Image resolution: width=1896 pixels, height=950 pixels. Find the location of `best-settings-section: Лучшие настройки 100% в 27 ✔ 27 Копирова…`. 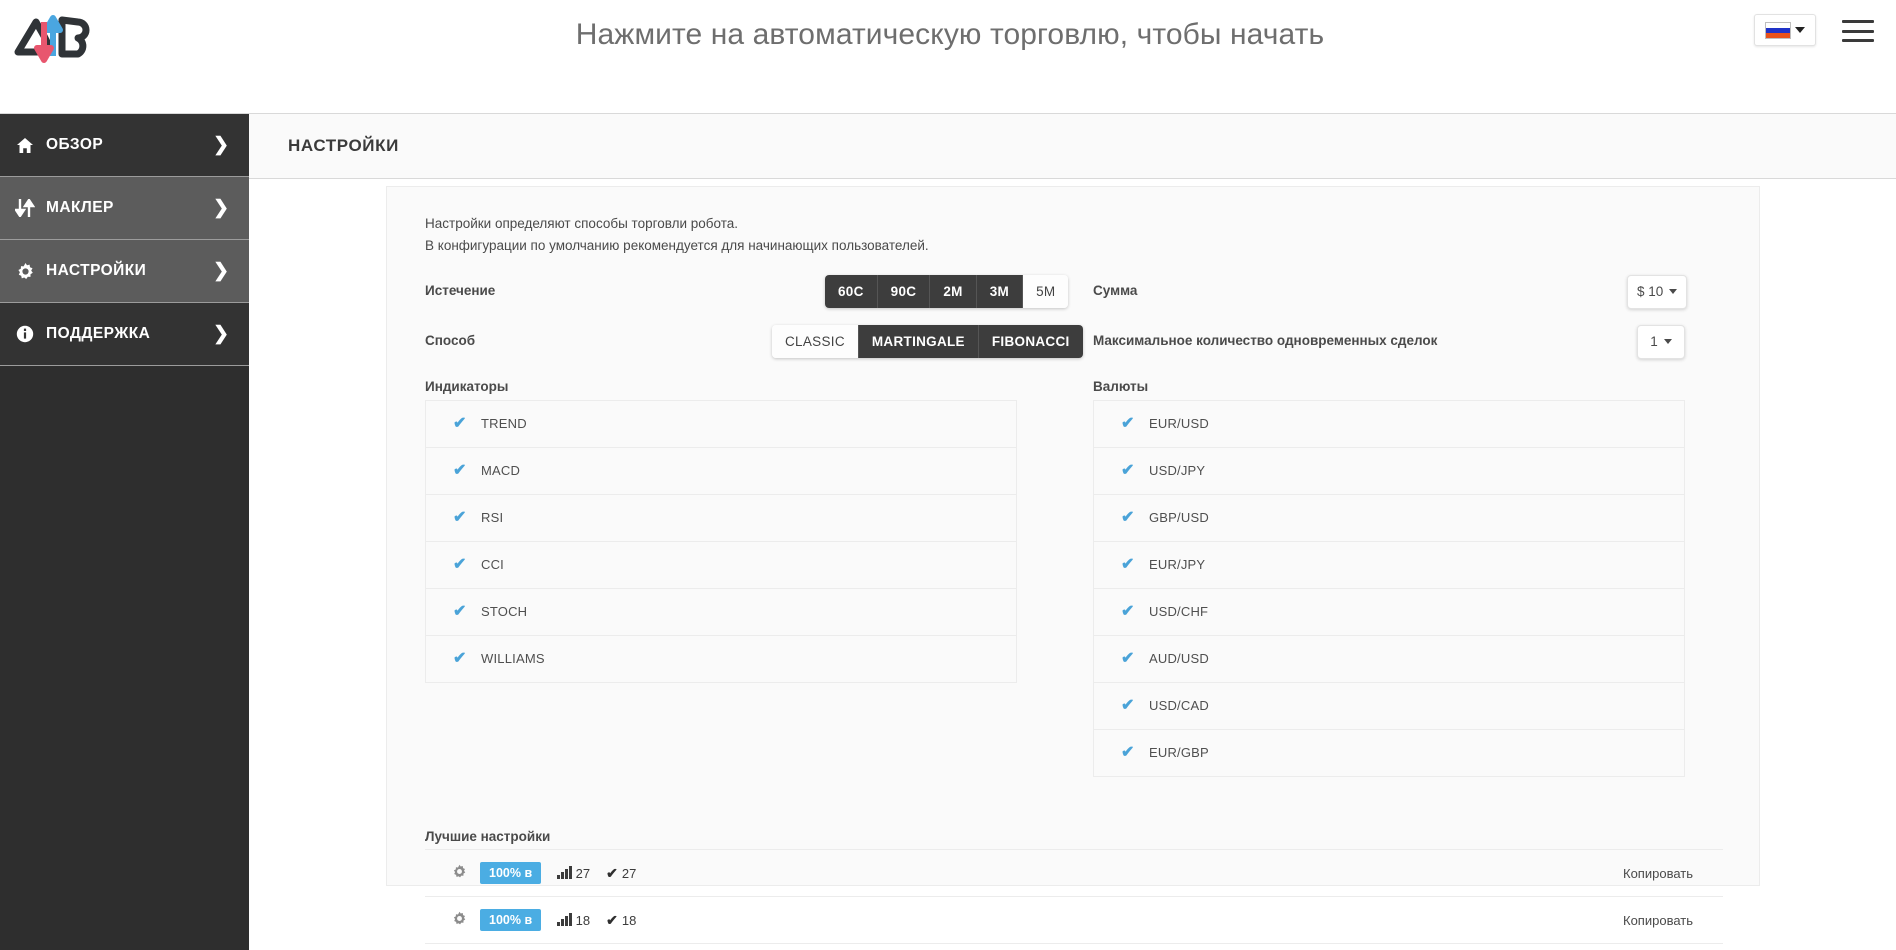

best-settings-section: Лучшие настройки 100% в 27 ✔ 27 Копирова… is located at coordinates (1074, 886).